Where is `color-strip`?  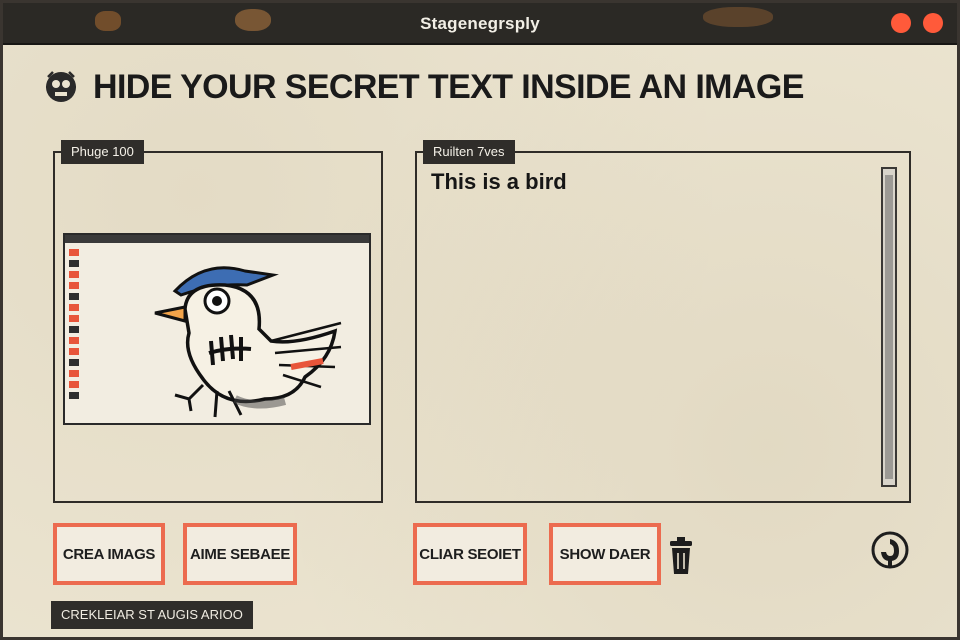
color-strip is located at coordinates (74, 335).